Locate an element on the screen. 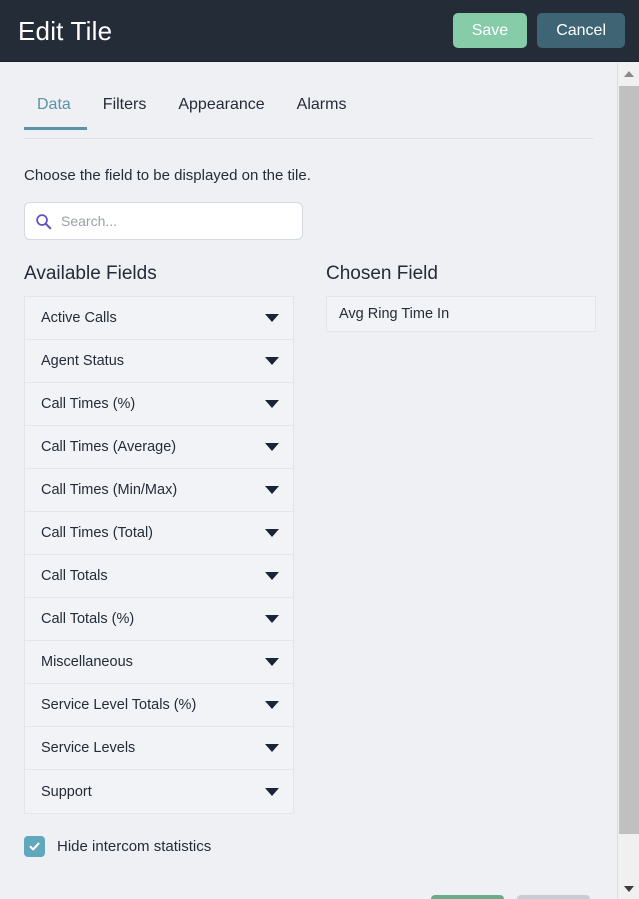 The width and height of the screenshot is (639, 899). chosen-field-title: Chosen Field is located at coordinates (382, 273).